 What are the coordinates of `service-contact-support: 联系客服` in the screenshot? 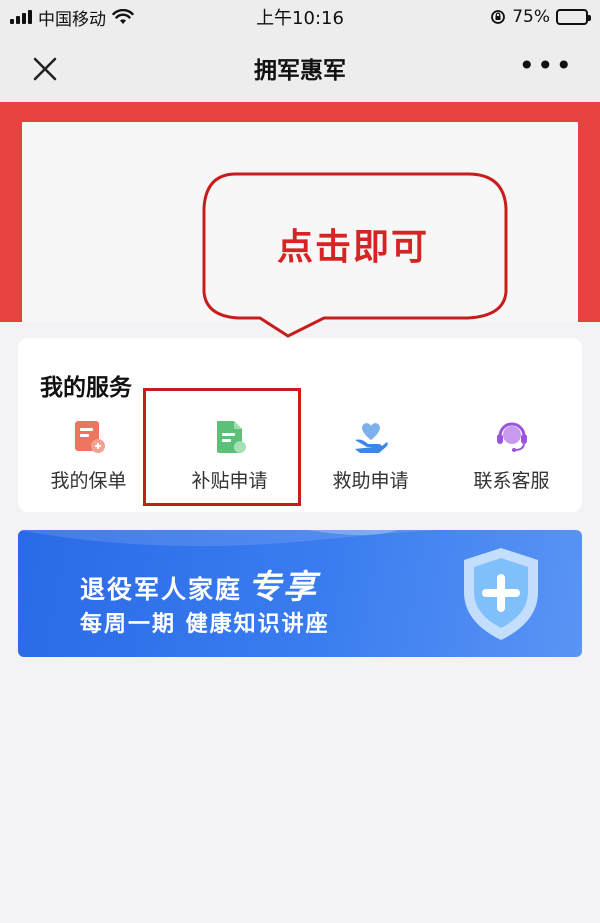 It's located at (511, 460).